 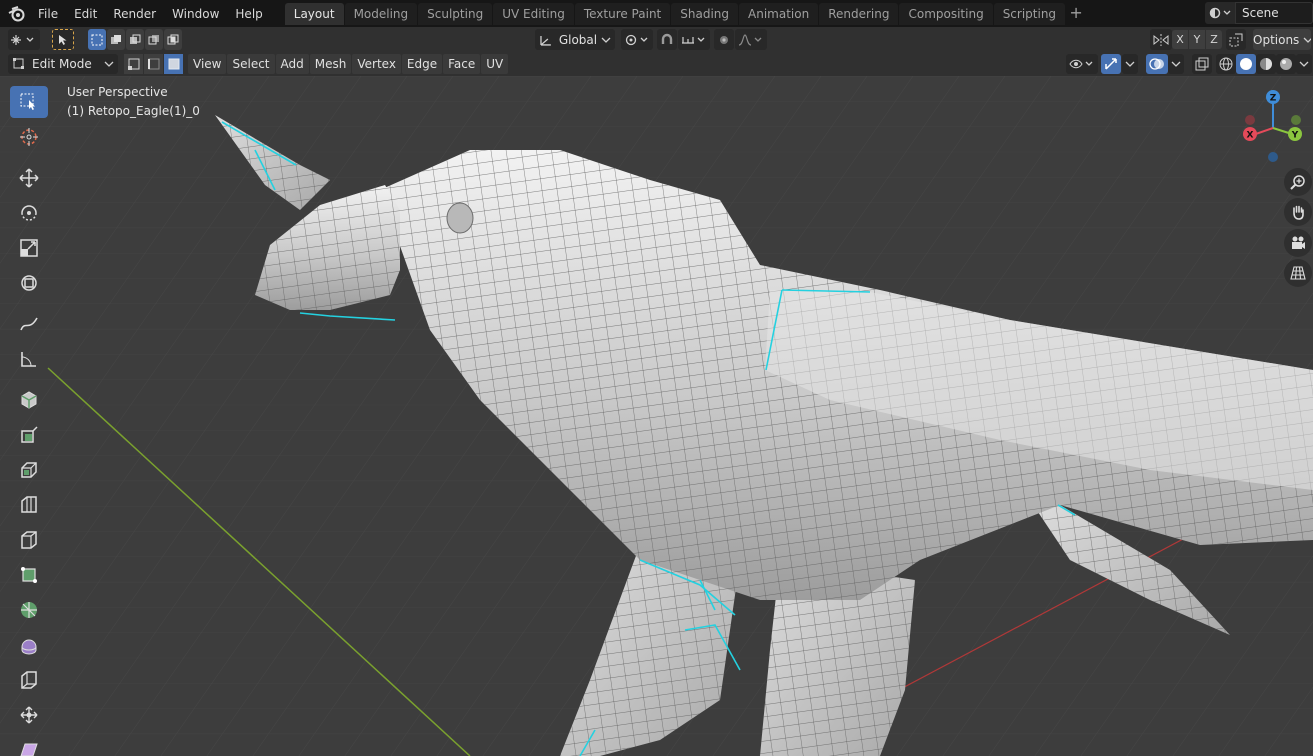 What do you see at coordinates (533, 13) in the screenshot?
I see `tab-uv-editing: UV Editing` at bounding box center [533, 13].